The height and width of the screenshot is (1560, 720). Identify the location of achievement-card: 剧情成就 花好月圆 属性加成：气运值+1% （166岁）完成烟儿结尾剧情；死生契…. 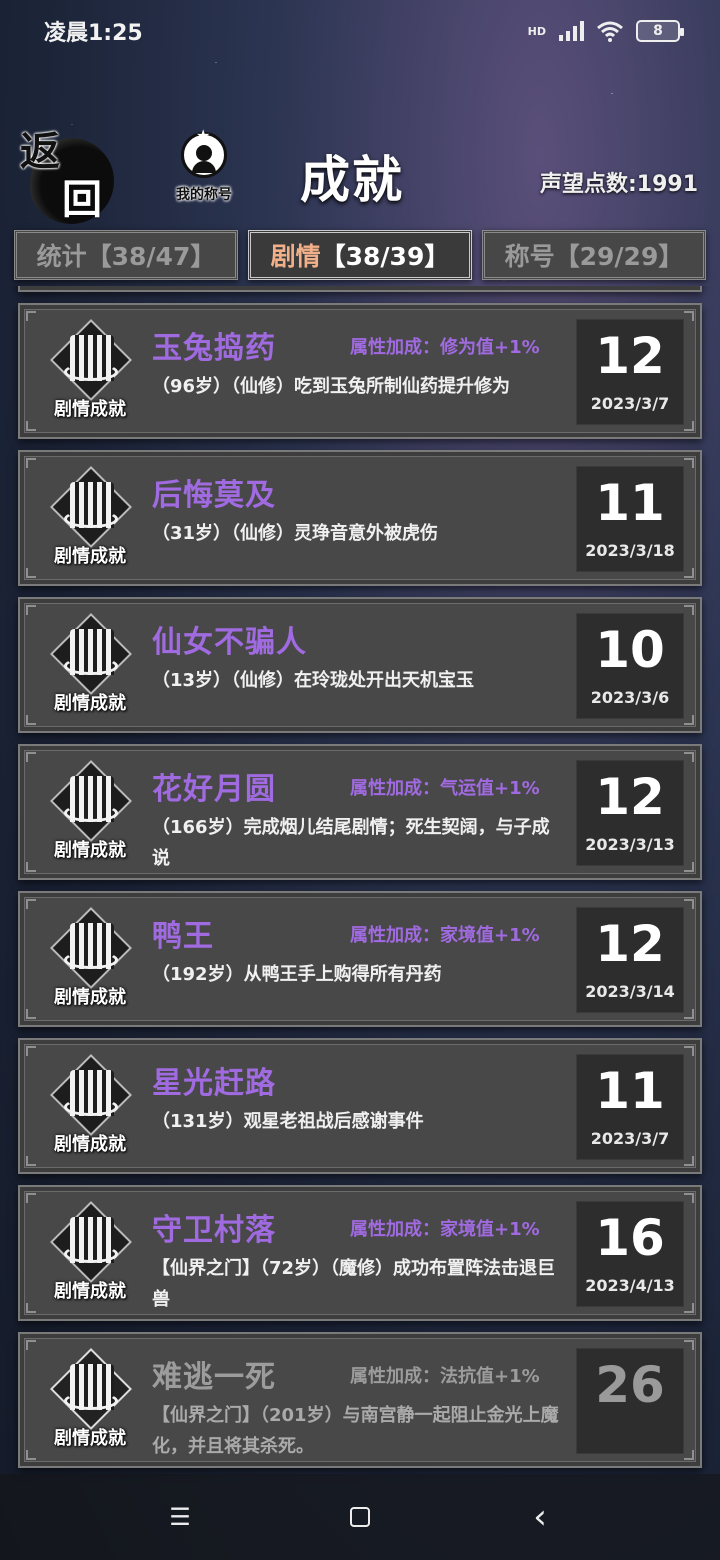
(360, 812).